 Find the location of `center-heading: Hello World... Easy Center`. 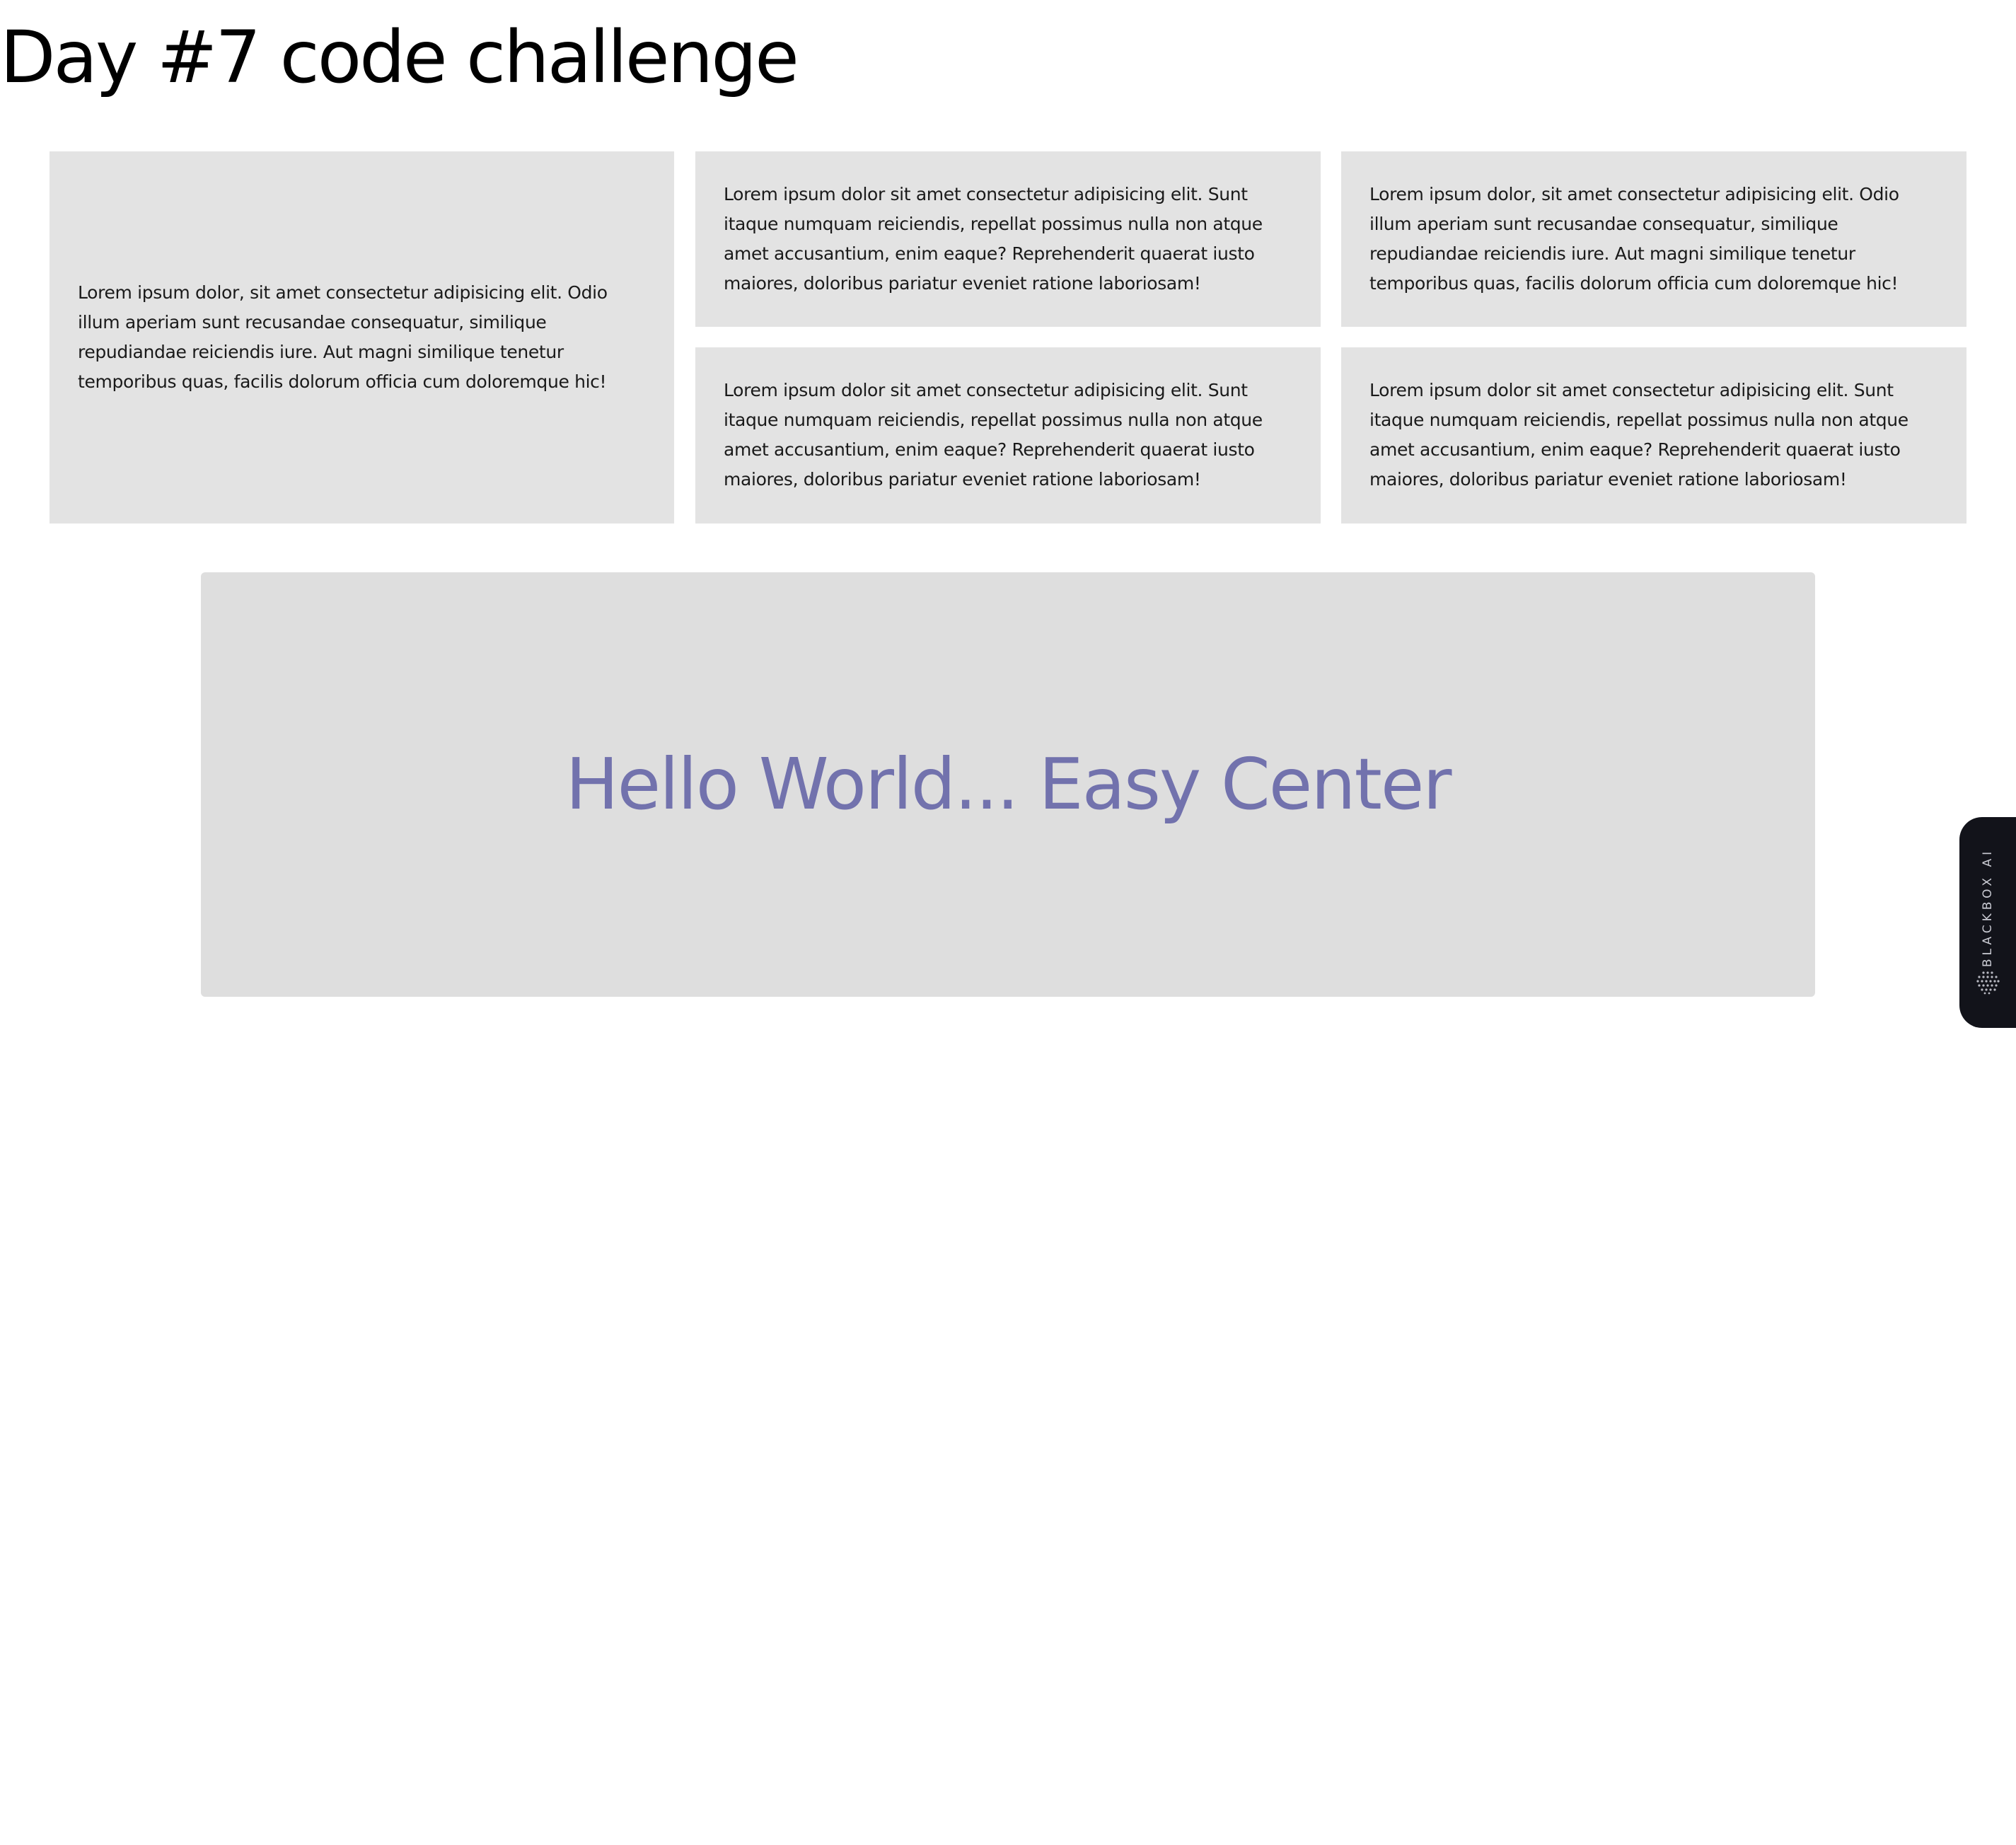

center-heading: Hello World... Easy Center is located at coordinates (1009, 784).